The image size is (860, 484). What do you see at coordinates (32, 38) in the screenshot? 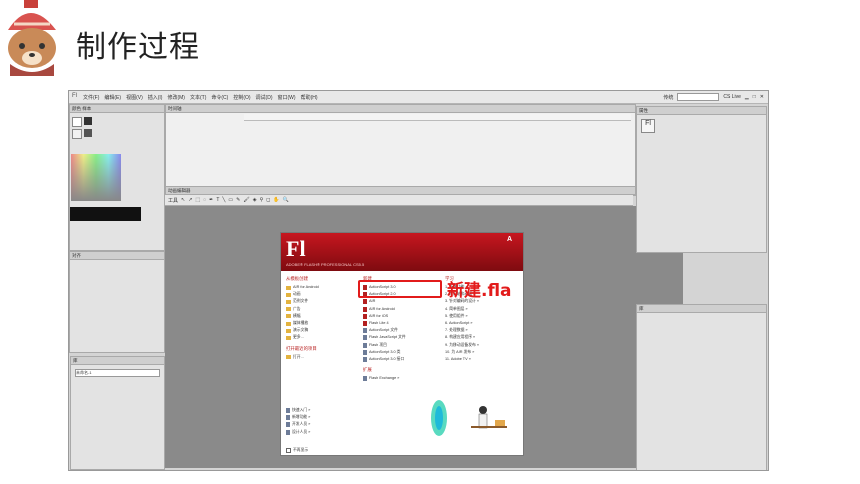
I see `mascot-illustration` at bounding box center [32, 38].